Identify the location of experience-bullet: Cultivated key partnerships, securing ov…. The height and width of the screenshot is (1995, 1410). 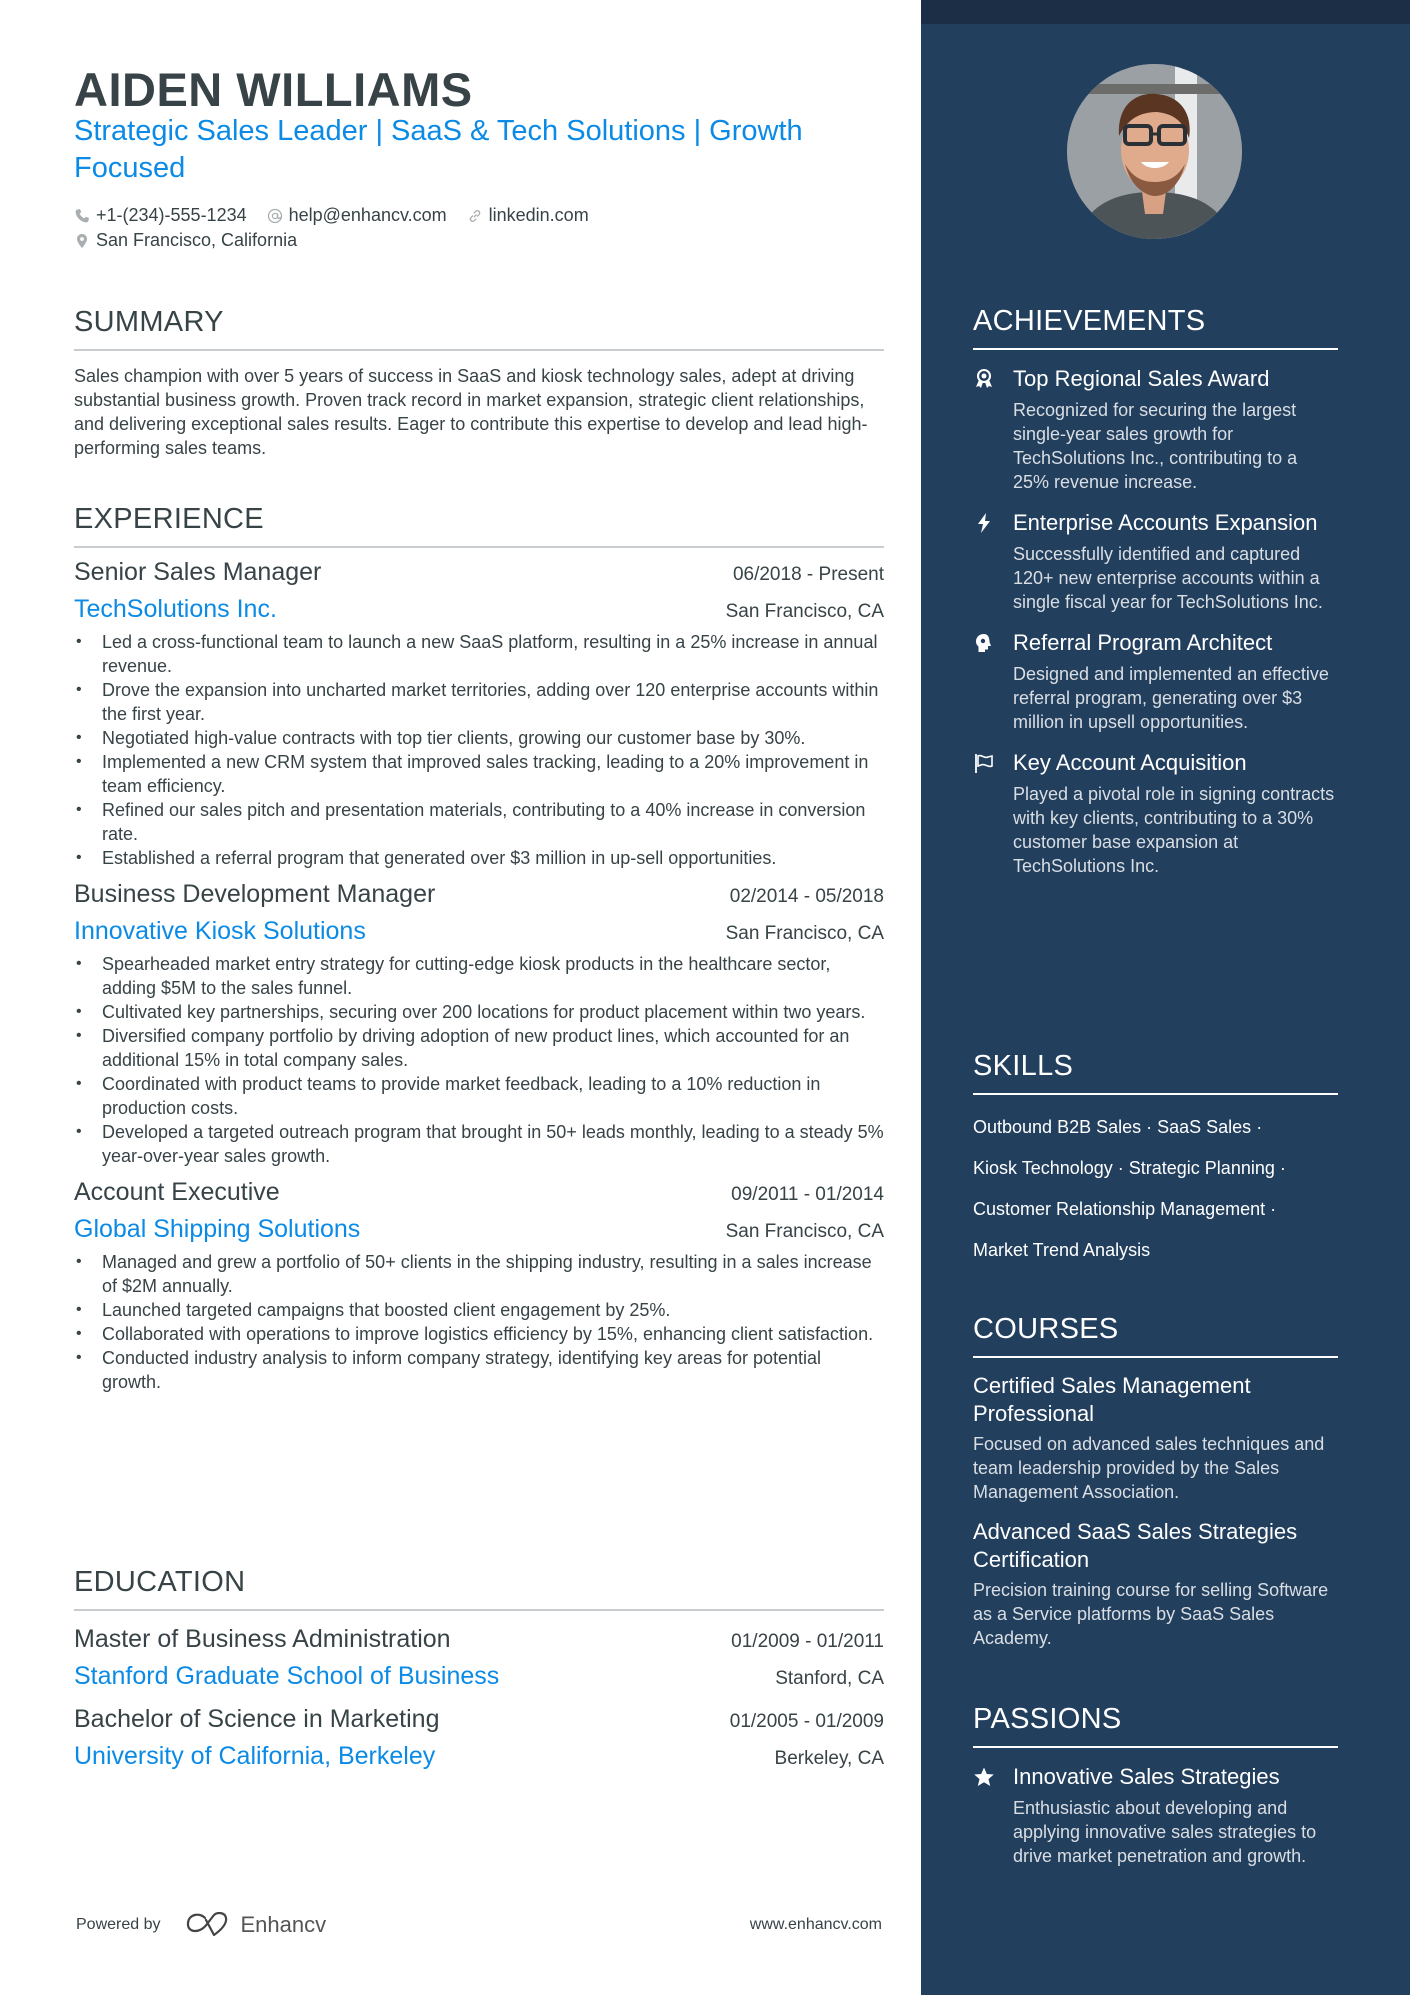
(479, 1012).